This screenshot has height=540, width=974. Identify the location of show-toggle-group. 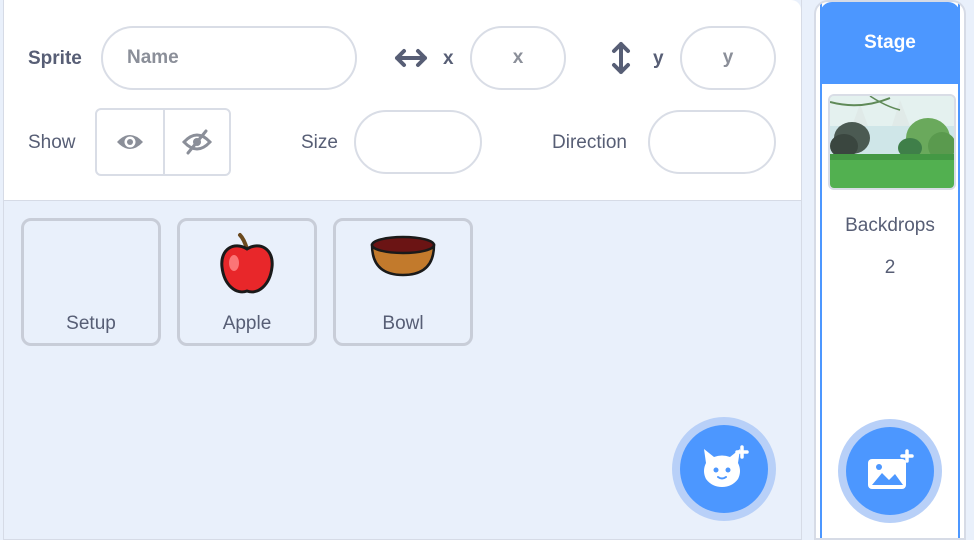
(163, 142).